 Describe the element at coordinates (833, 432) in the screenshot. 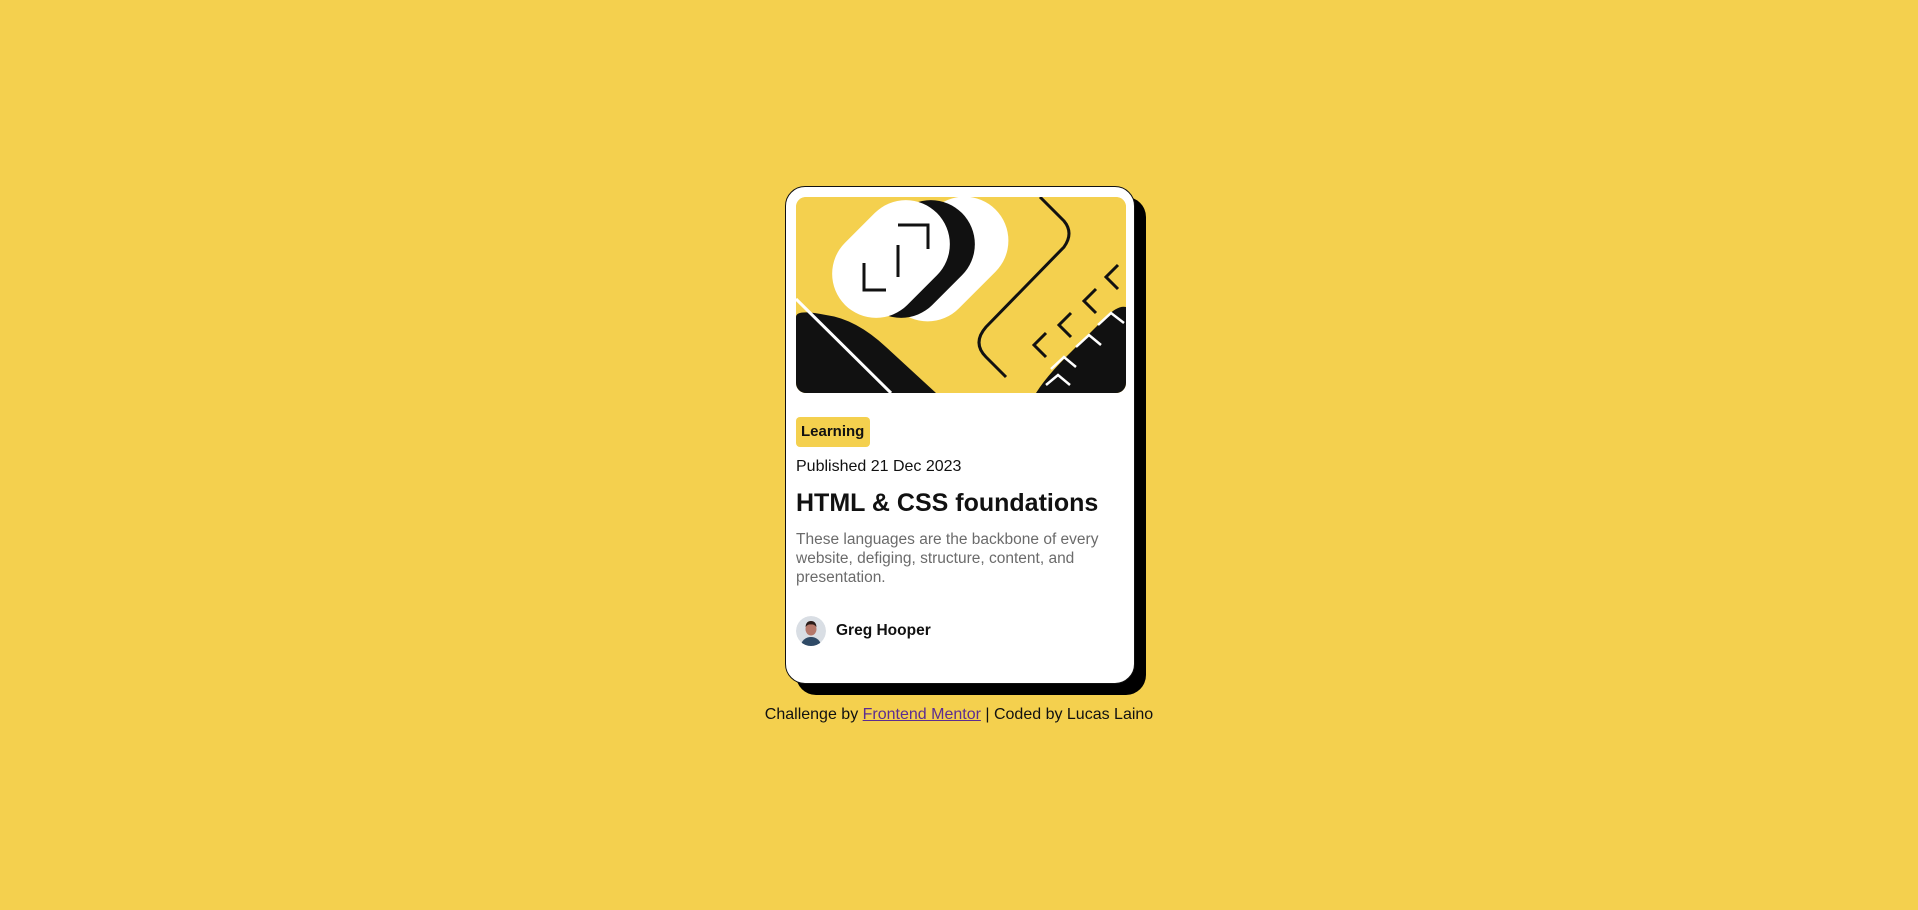

I see `category-tag: Learning` at that location.